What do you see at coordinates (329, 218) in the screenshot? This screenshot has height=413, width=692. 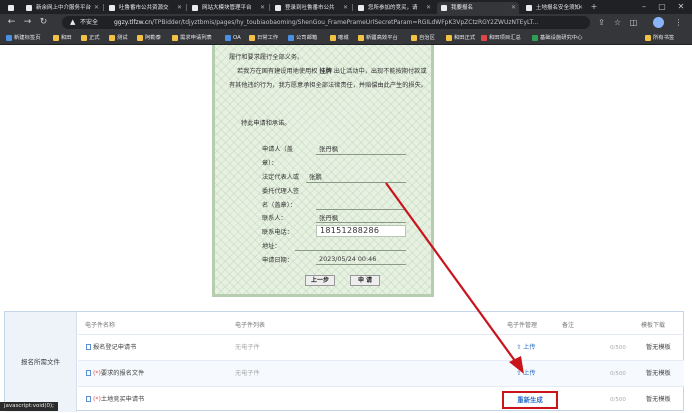 I see `contact-value: 张丹枫` at bounding box center [329, 218].